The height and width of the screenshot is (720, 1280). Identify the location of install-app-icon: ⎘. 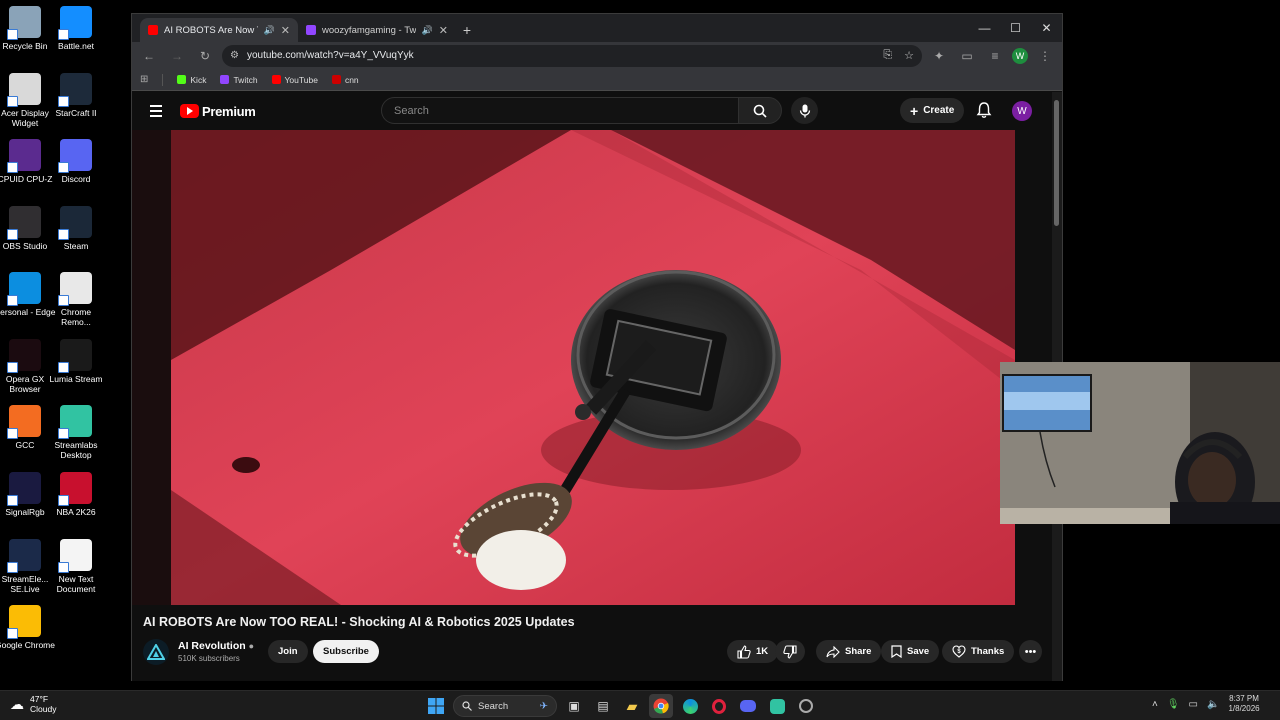
(887, 55).